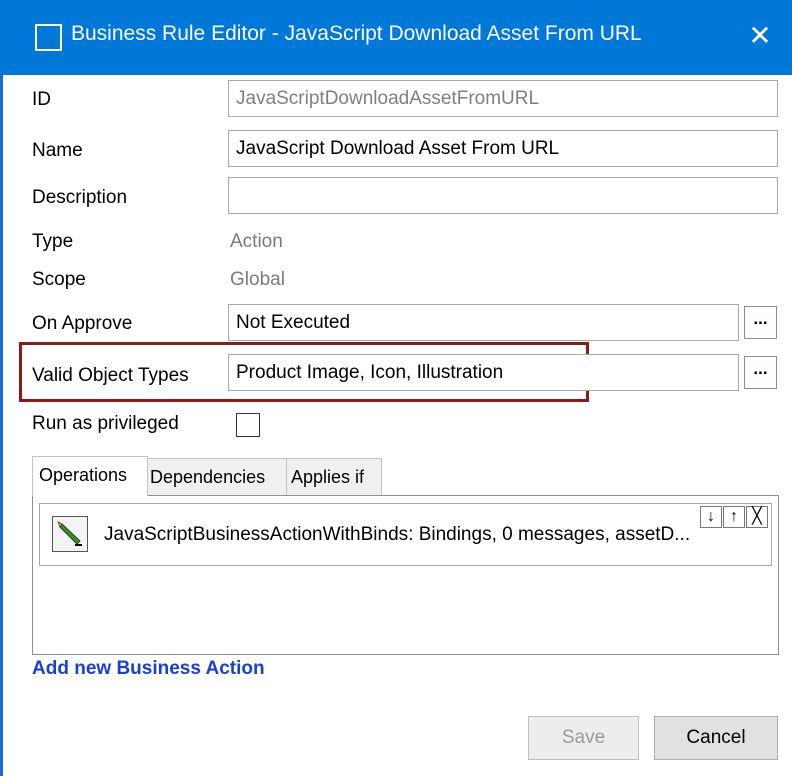 Image resolution: width=792 pixels, height=776 pixels. Describe the element at coordinates (711, 517) in the screenshot. I see `move-down-button: ↓` at that location.